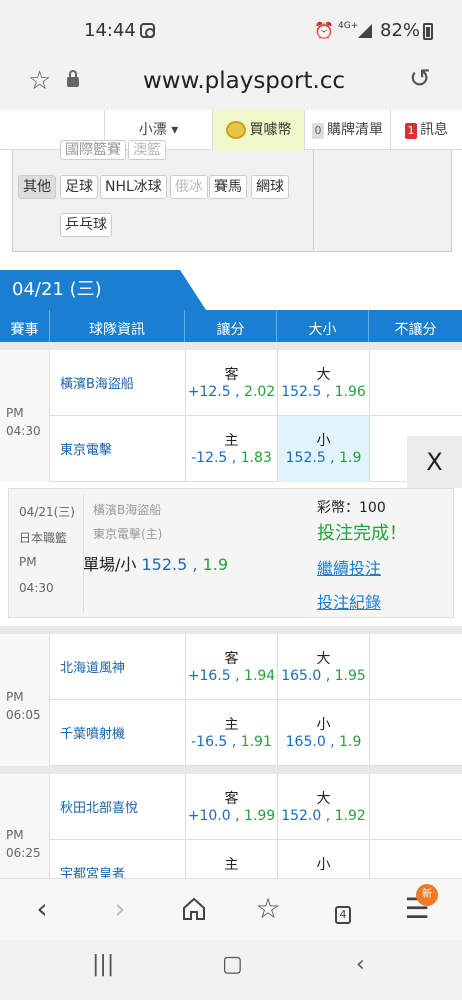 The image size is (462, 1000). What do you see at coordinates (25, 416) in the screenshot?
I see `game-time-cell: PM 04:30` at bounding box center [25, 416].